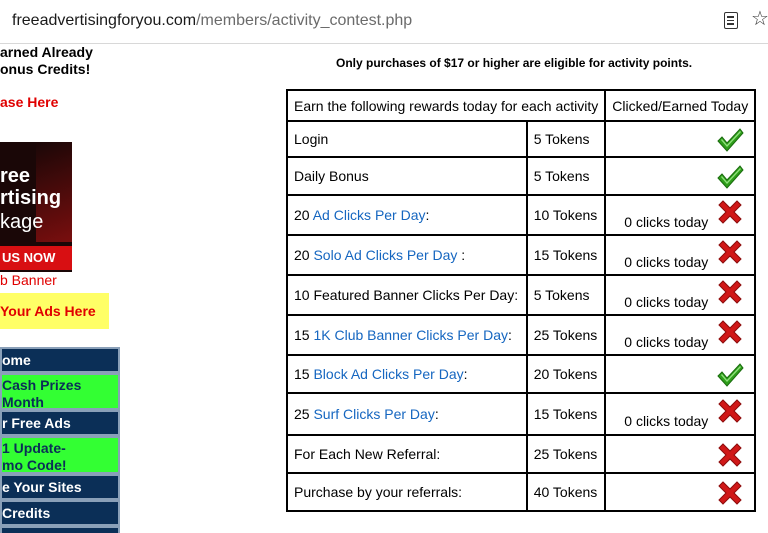 The image size is (768, 533). Describe the element at coordinates (566, 492) in the screenshot. I see `reward-cell: 40 Tokens` at that location.